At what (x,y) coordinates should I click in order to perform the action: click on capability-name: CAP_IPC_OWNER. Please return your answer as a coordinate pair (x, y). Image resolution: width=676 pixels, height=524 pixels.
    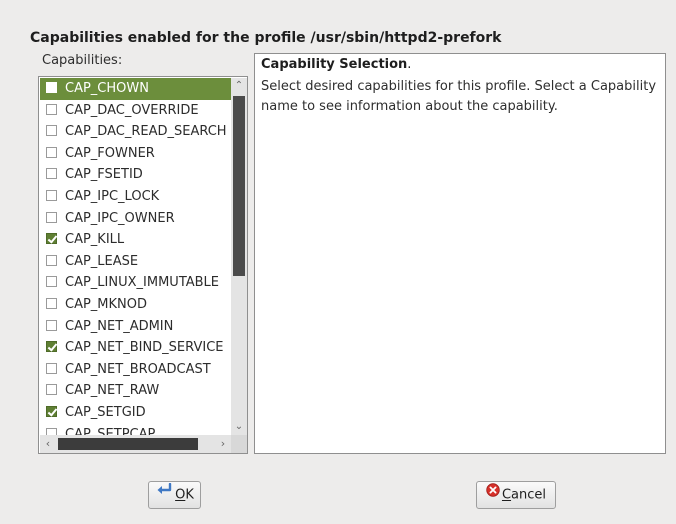
    Looking at the image, I should click on (120, 218).